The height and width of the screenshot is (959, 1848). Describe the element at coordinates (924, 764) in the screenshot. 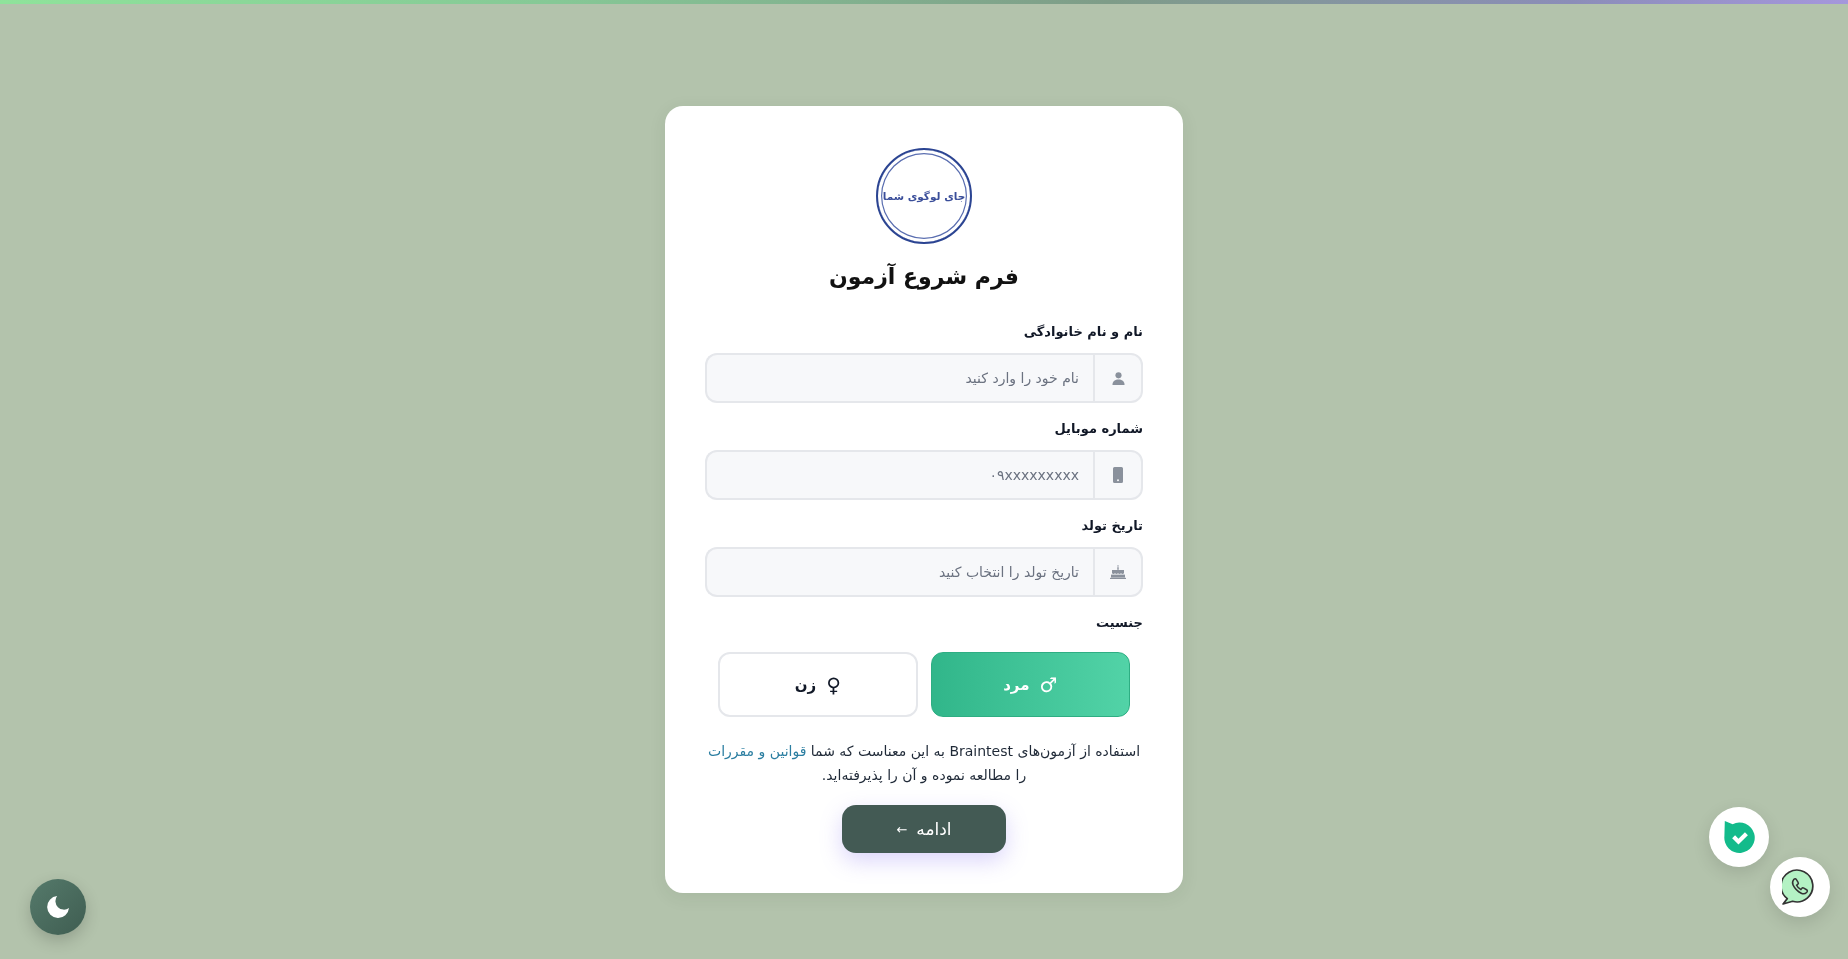

I see `terms-text: استفاده از آزمون‌های Braintest به این معناست که شما قوانین و مقررات را مطالعه نموده و آن را پذیرفته‌اید.` at that location.